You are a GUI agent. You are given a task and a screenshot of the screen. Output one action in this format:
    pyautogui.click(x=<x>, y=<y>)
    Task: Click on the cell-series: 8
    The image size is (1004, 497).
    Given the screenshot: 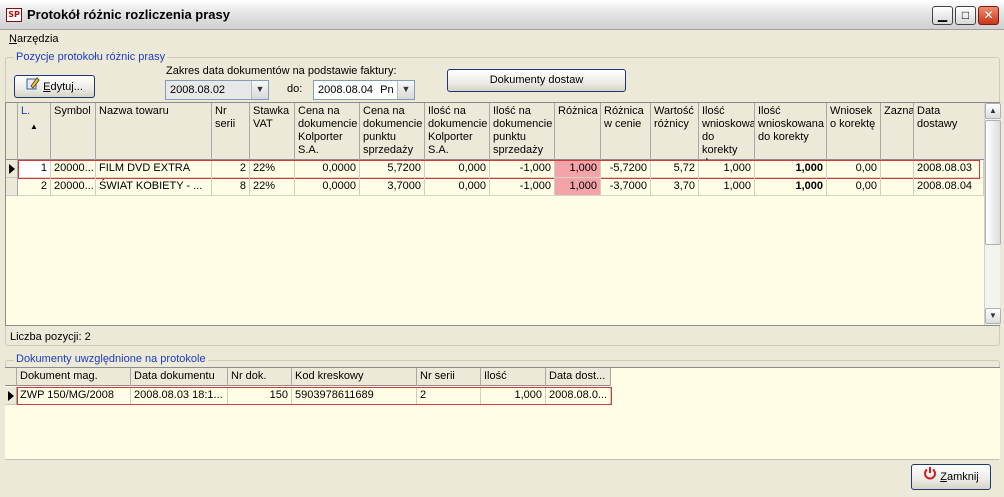 What is the action you would take?
    pyautogui.click(x=231, y=187)
    